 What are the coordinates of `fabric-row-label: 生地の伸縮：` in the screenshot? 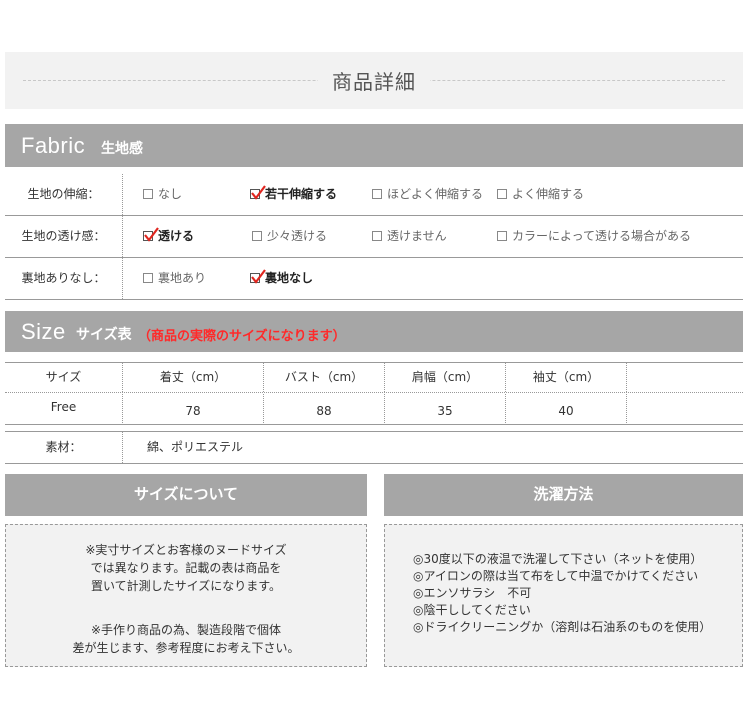 It's located at (63, 194).